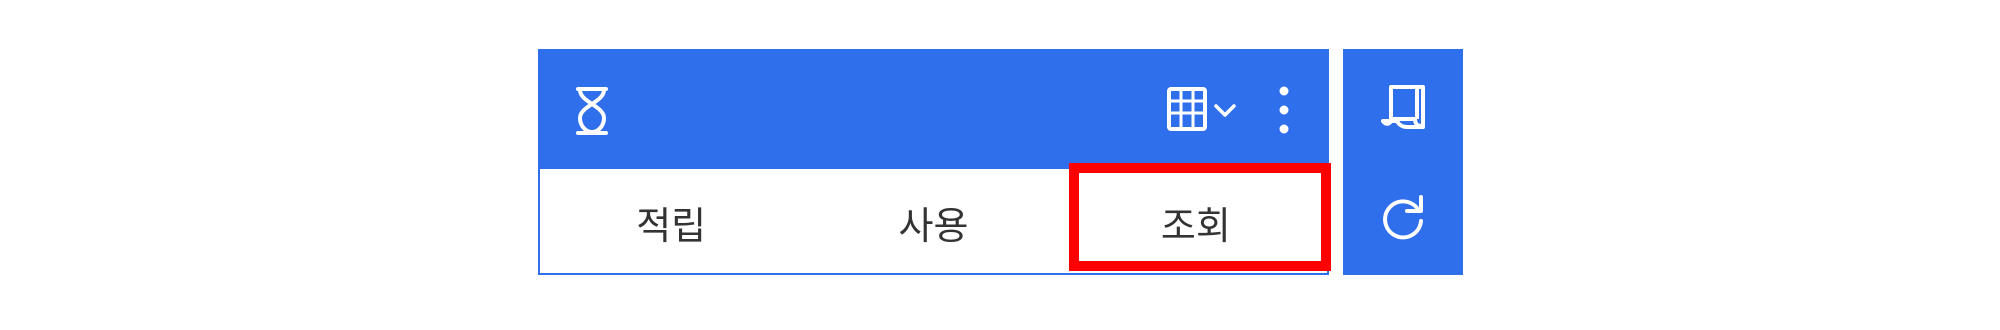  I want to click on tab-bar: 적립 사용 조회, so click(933, 222).